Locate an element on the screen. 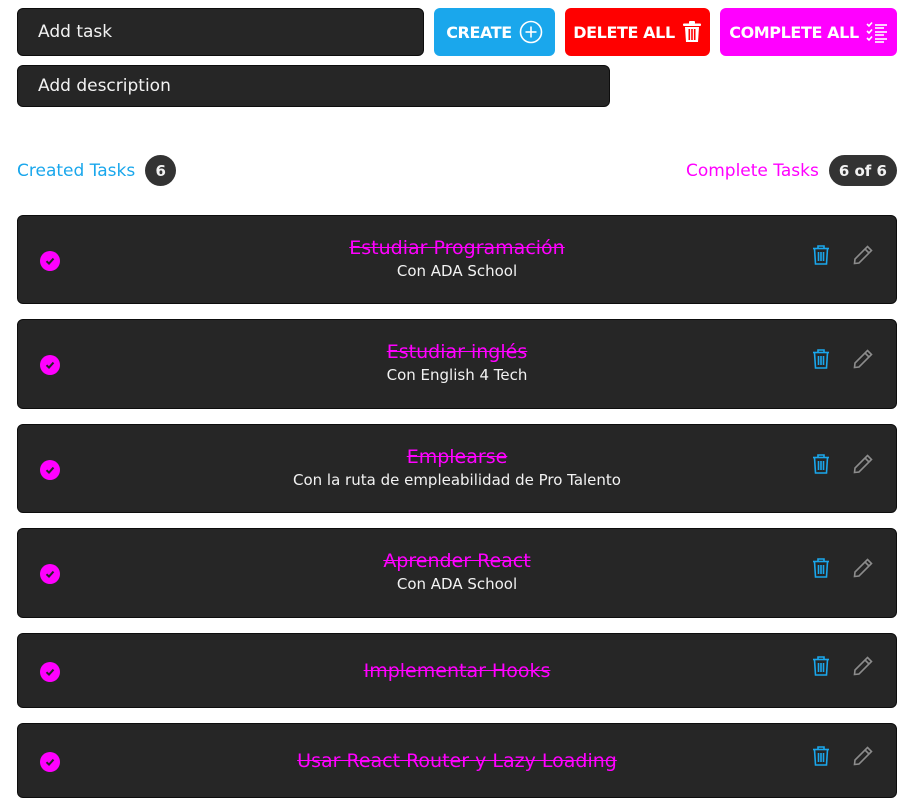  plus-circle-icon is located at coordinates (531, 32).